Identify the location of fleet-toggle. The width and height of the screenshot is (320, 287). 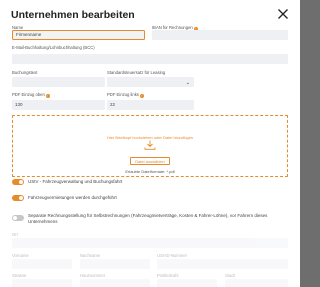
(18, 182).